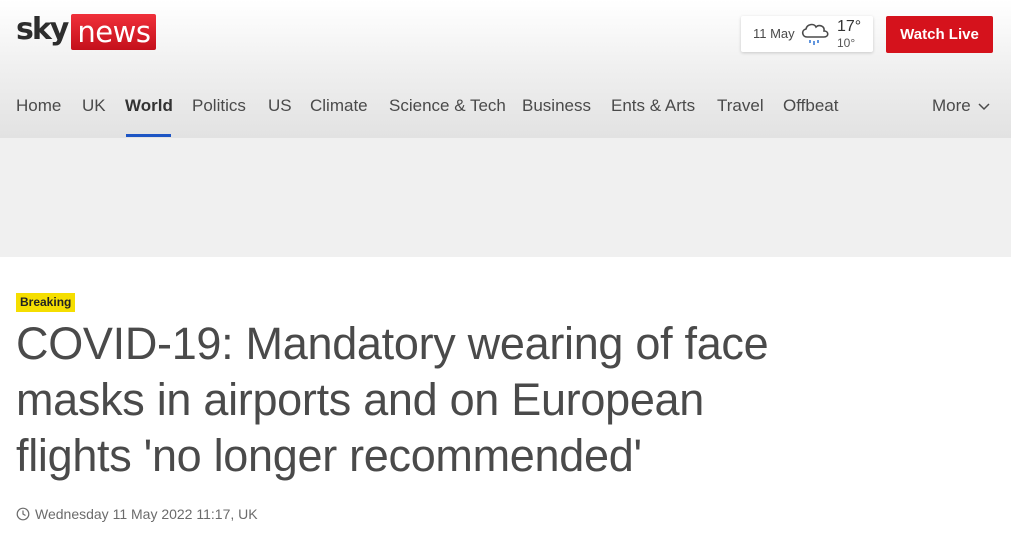 This screenshot has width=1011, height=540. Describe the element at coordinates (149, 106) in the screenshot. I see `nav-item-world: World` at that location.